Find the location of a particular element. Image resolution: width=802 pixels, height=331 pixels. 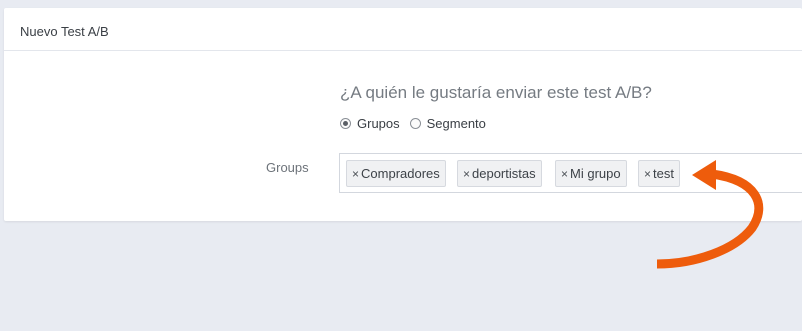

radio-option-segmento: Segmento is located at coordinates (447, 123).